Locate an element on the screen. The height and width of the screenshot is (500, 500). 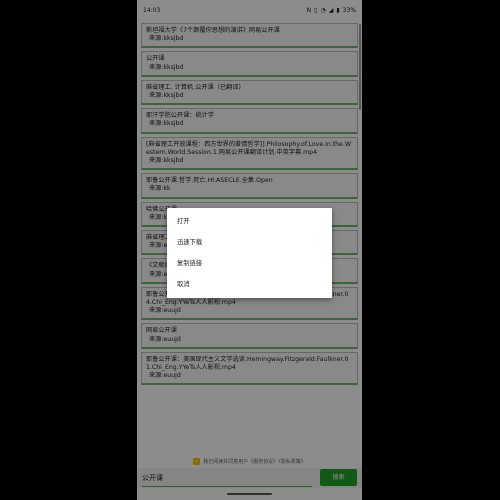
context-menu-dialog: 打开 迅速下载 复制链接 取消 is located at coordinates (249, 253).